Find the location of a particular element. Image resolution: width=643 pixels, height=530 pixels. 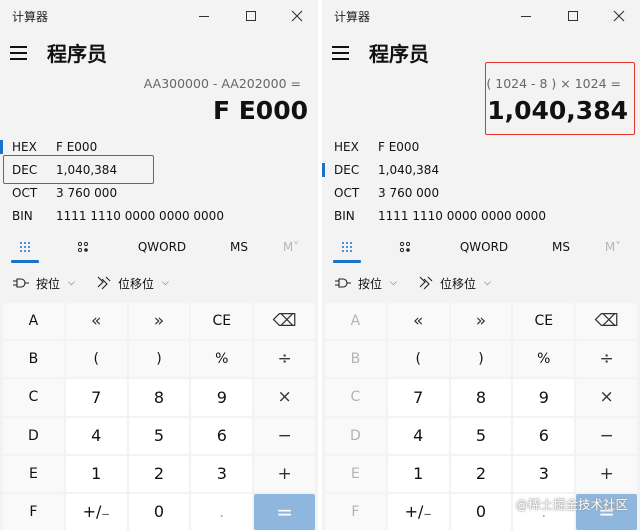

keypad-tabs: QWORD MS M˅ is located at coordinates (481, 248).